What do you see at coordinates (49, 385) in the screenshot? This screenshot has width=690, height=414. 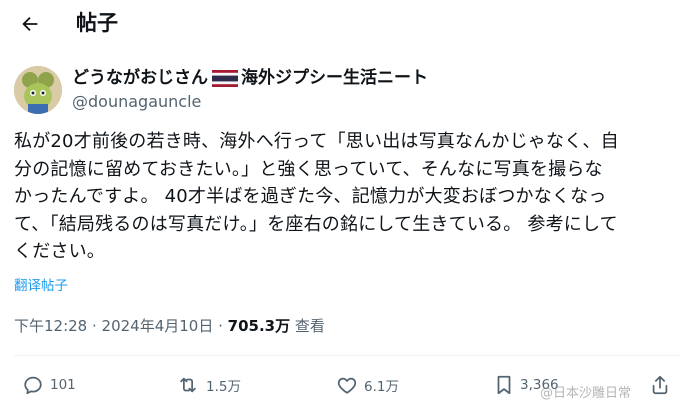 I see `reply-button: 101` at bounding box center [49, 385].